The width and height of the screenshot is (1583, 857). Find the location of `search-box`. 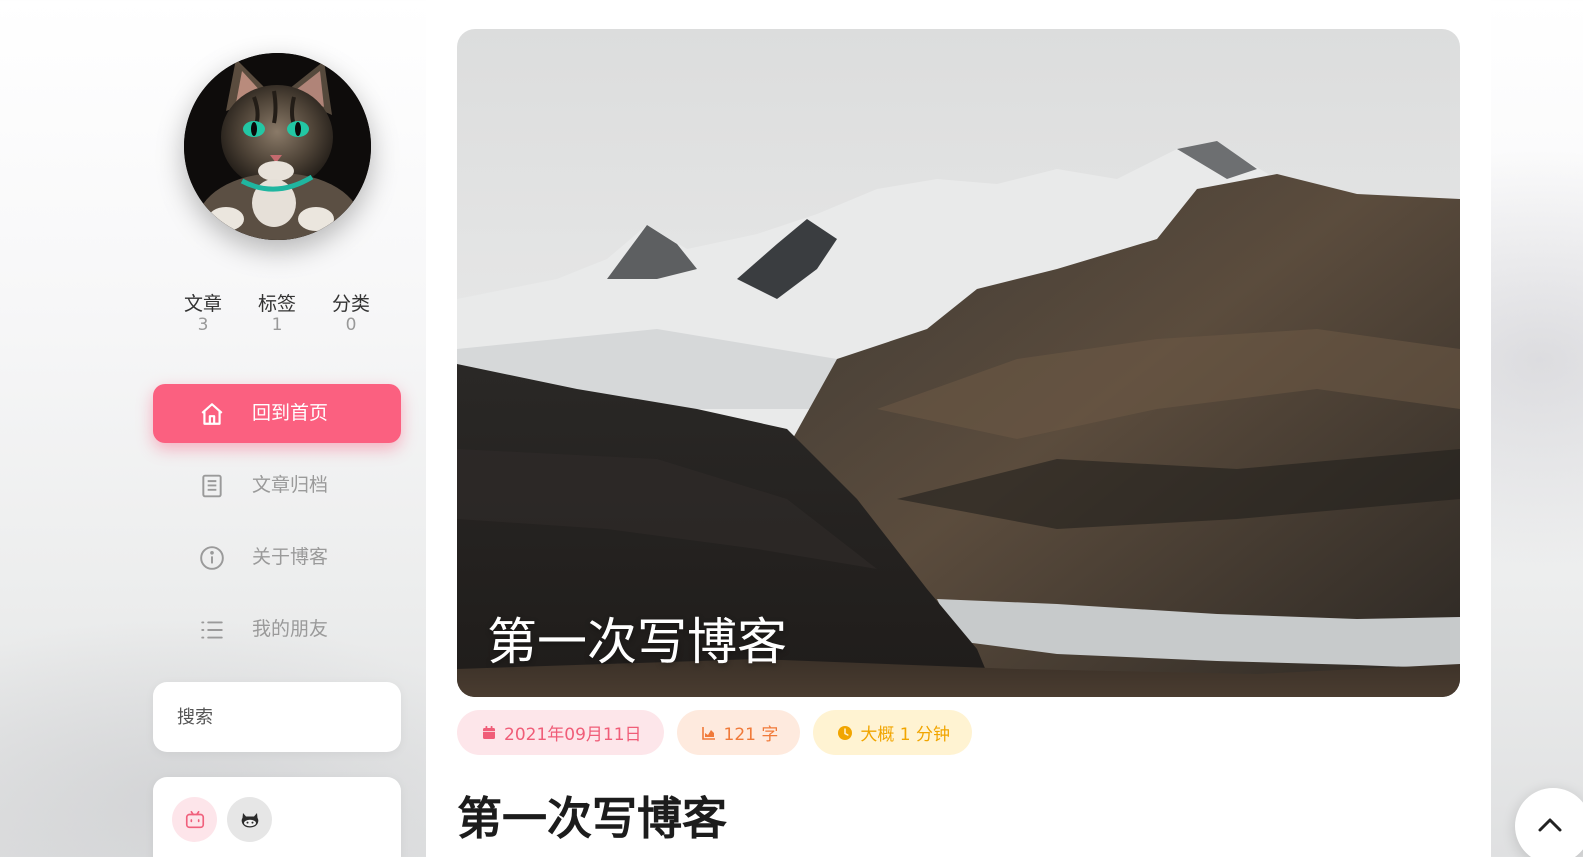

search-box is located at coordinates (277, 717).